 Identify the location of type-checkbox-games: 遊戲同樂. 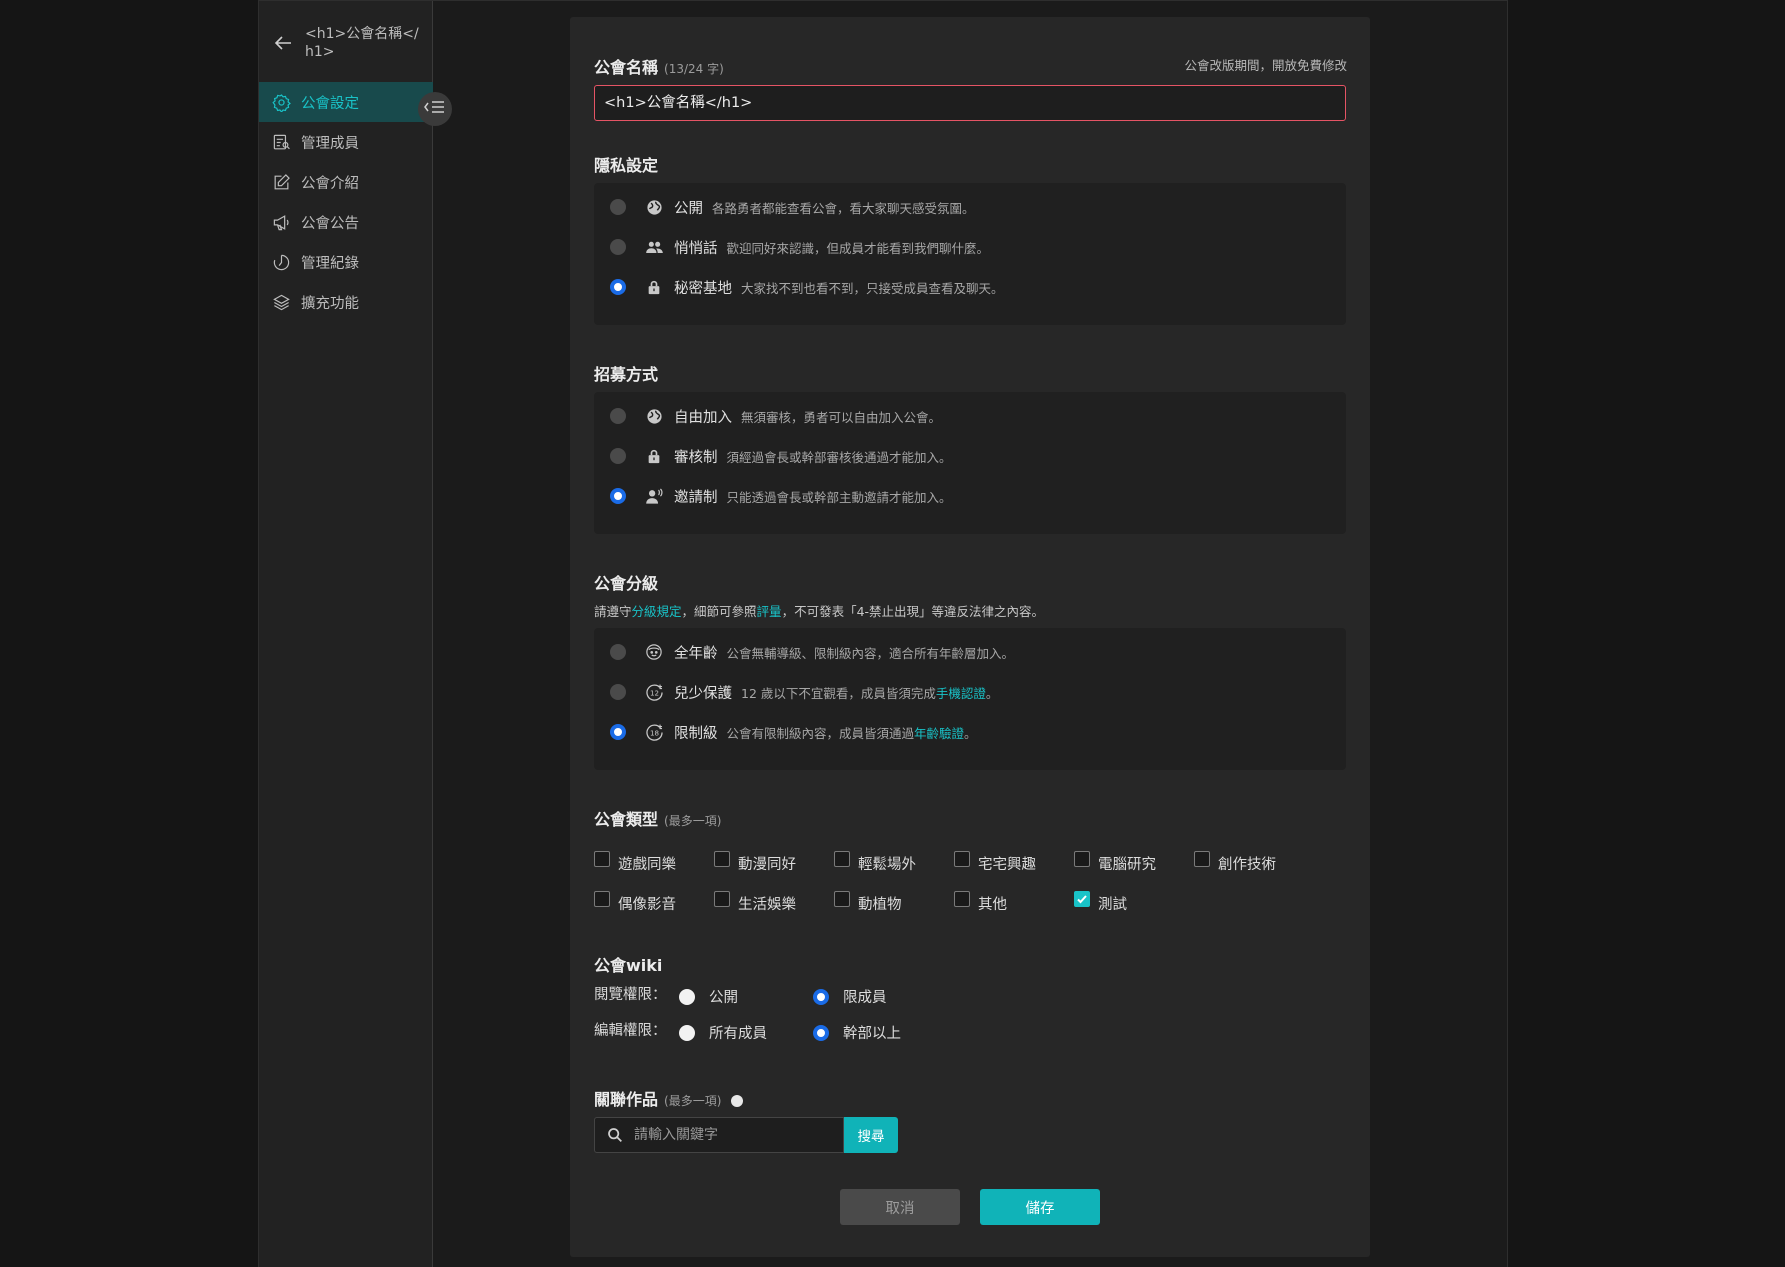
(635, 862).